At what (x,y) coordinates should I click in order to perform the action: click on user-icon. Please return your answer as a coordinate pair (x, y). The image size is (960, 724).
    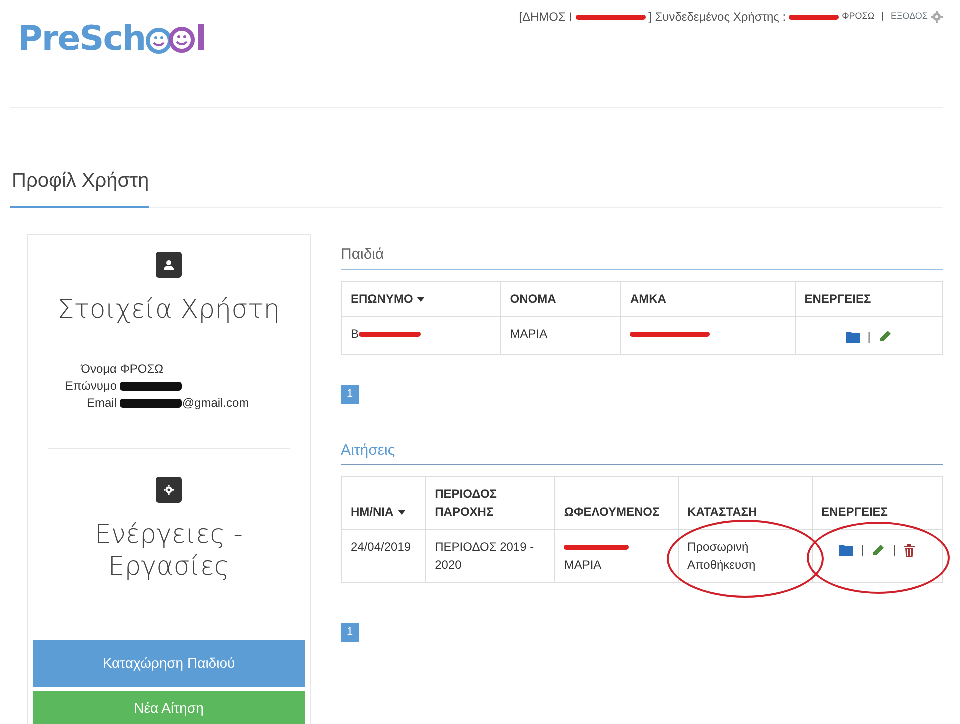
    Looking at the image, I should click on (169, 265).